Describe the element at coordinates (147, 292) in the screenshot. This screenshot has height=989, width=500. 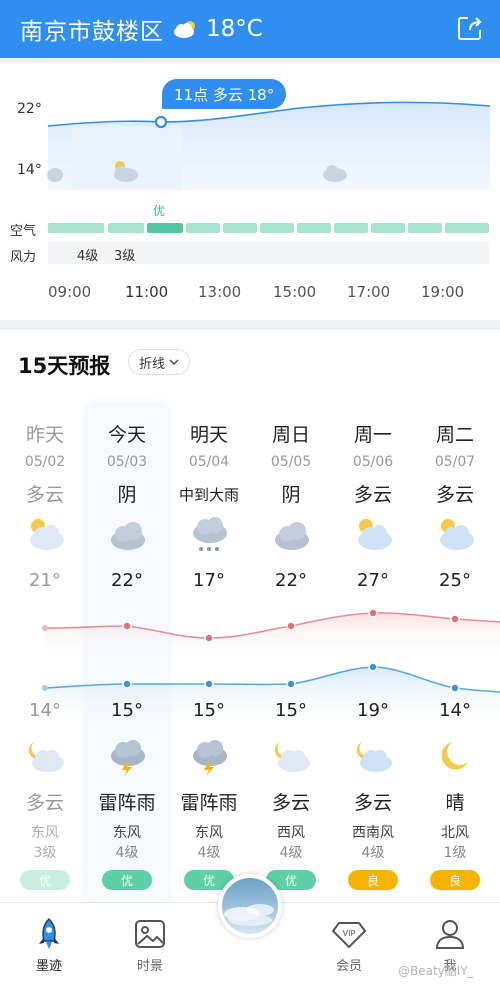
I see `hour-time: 11:00` at that location.